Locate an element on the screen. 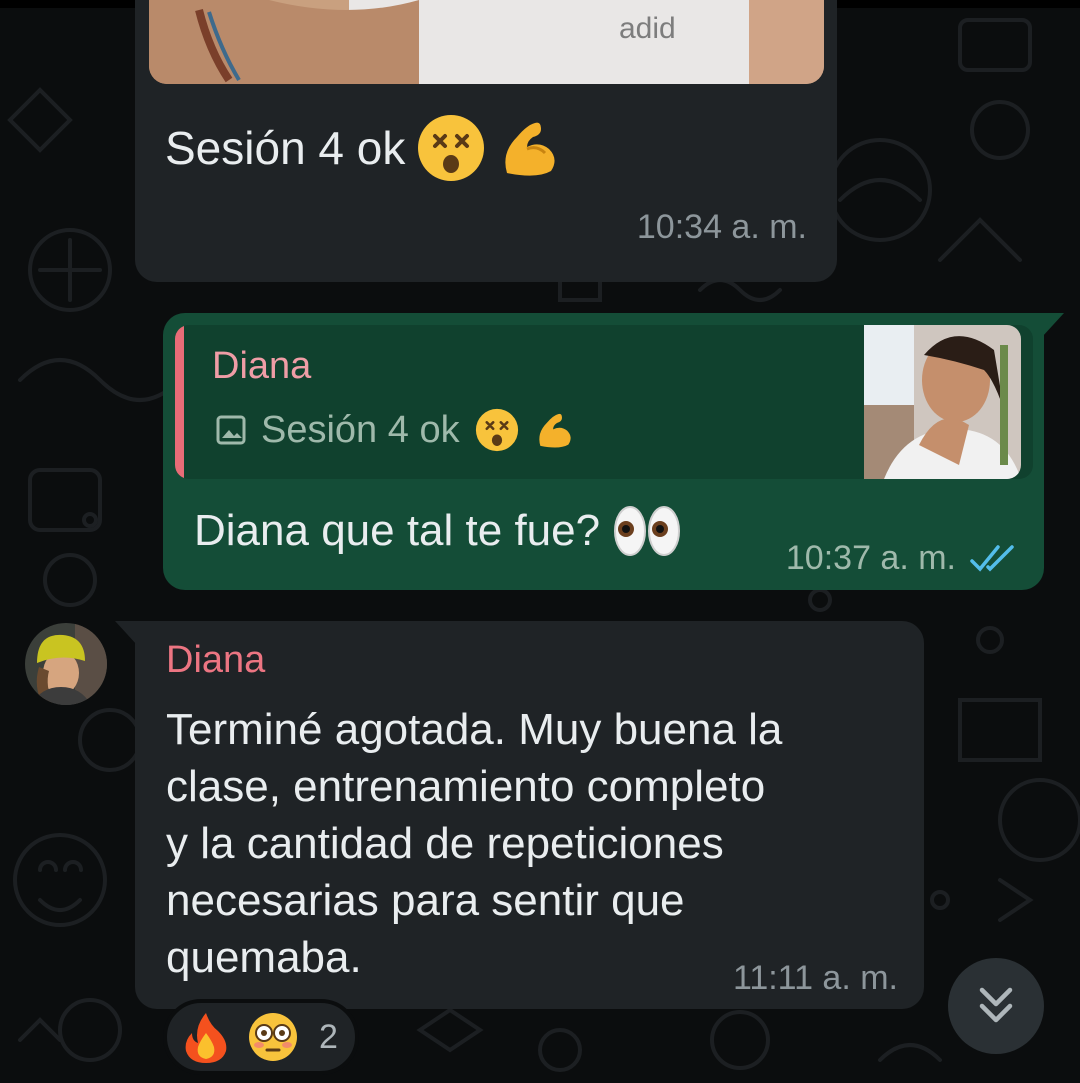 The image size is (1080, 1083). reply-text: Diana que tal te fue? is located at coordinates (397, 530).